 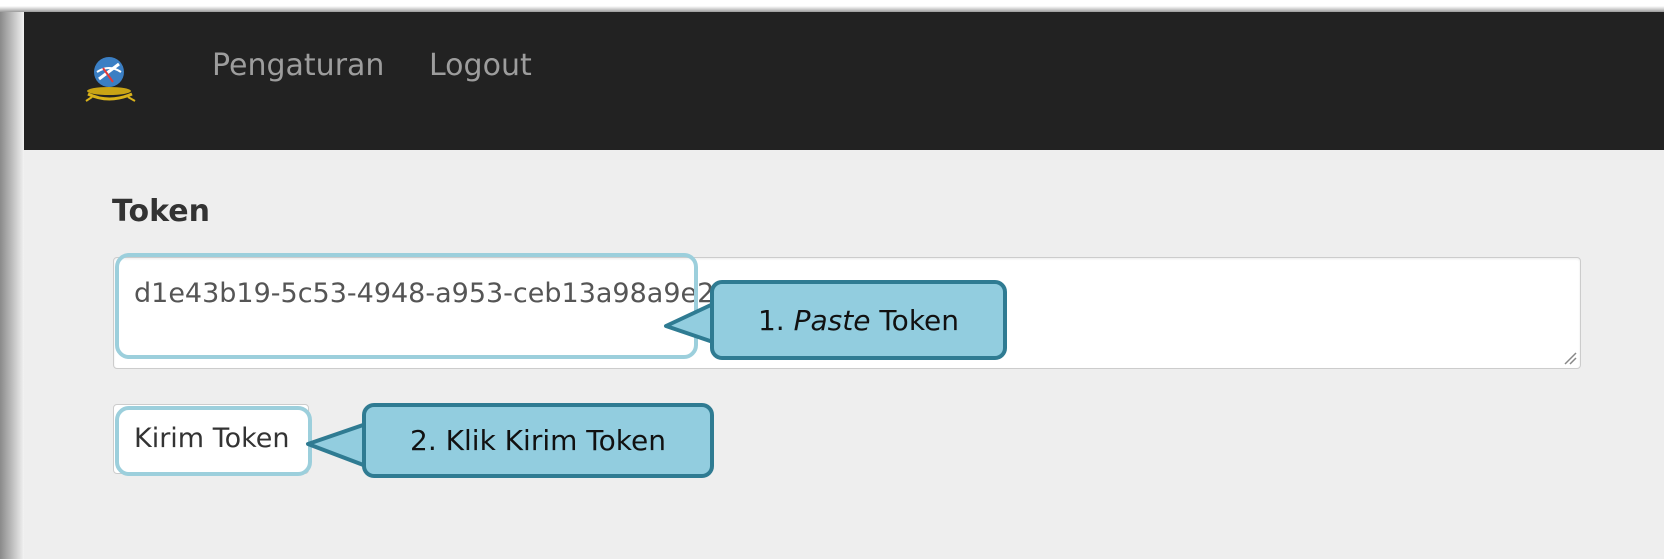 I want to click on callout-1-suffix: Token, so click(x=915, y=320).